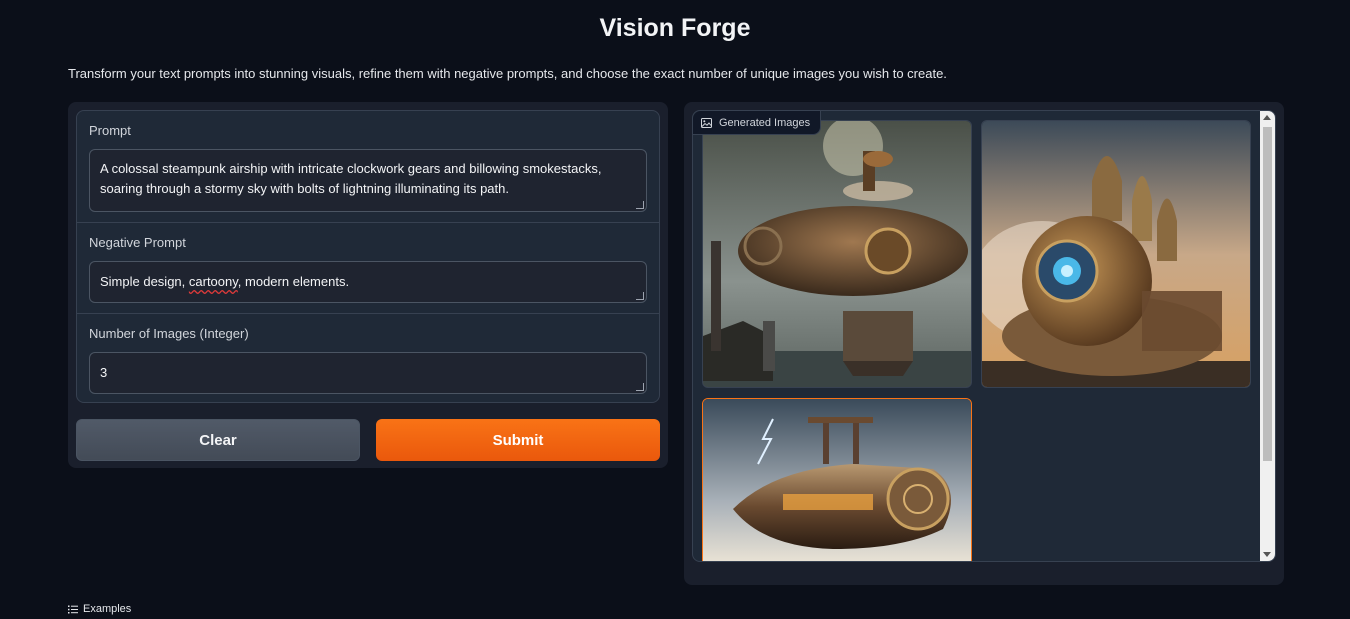  I want to click on steampunk-airship-image, so click(837, 254).